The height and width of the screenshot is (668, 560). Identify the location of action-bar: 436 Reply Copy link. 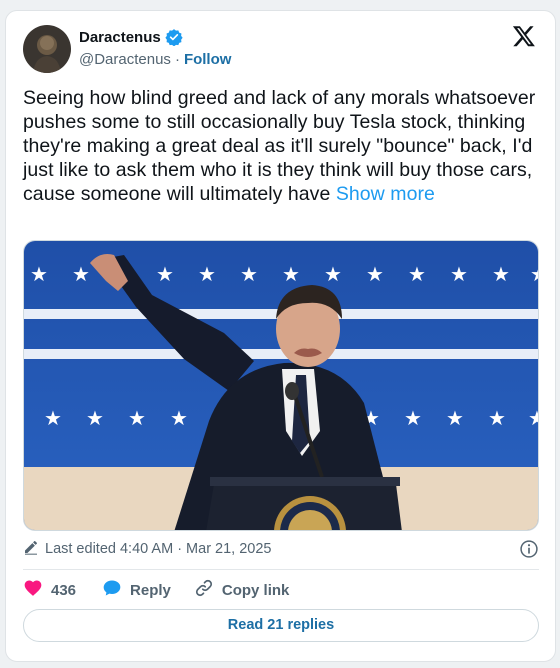
(156, 590).